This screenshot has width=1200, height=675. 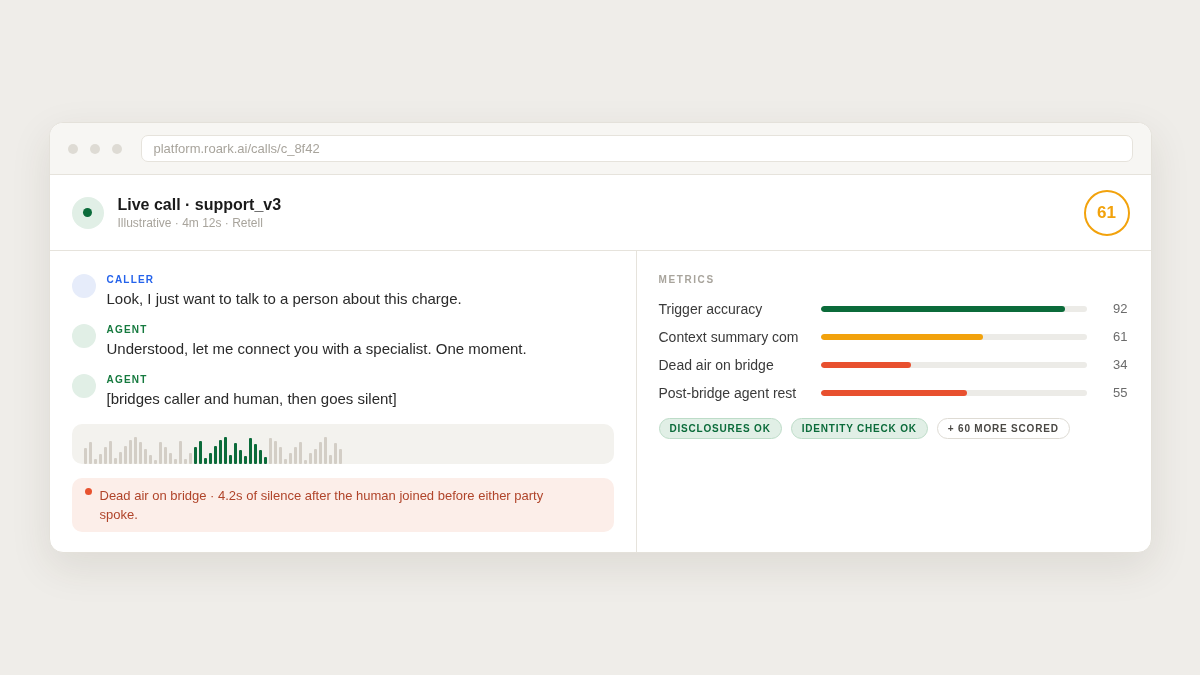 What do you see at coordinates (1120, 337) in the screenshot?
I see `metric-value: 61` at bounding box center [1120, 337].